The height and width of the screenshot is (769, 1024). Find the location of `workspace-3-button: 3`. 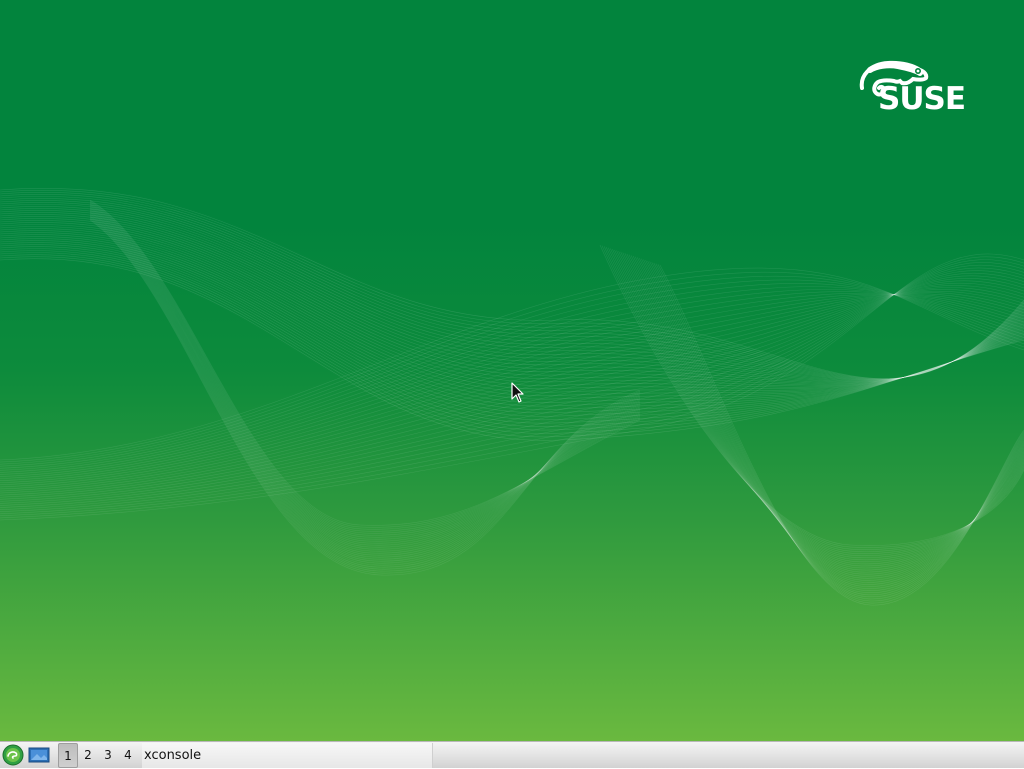

workspace-3-button: 3 is located at coordinates (108, 755).